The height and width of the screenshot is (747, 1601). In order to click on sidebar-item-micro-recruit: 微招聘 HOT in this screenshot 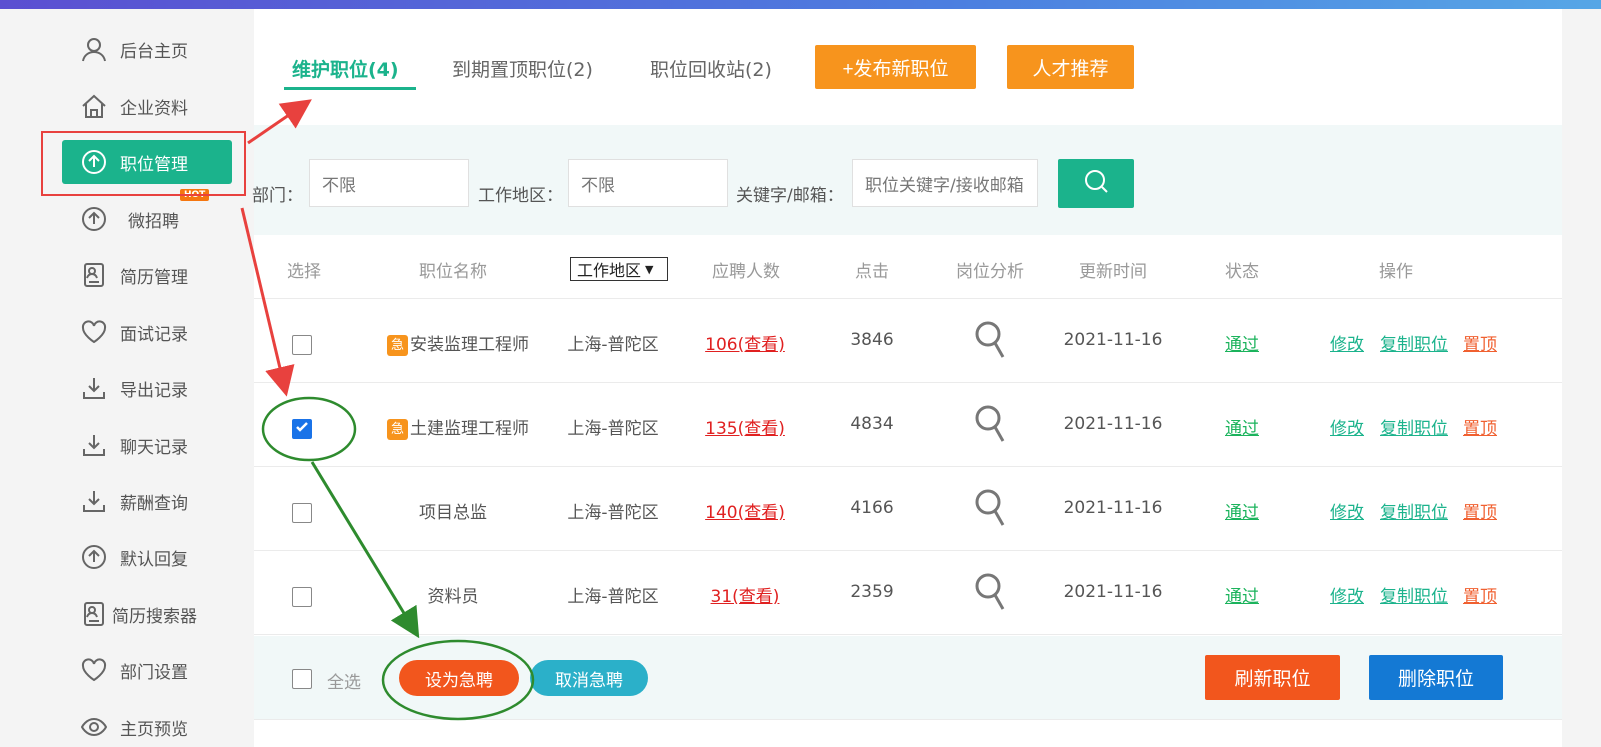, I will do `click(147, 215)`.